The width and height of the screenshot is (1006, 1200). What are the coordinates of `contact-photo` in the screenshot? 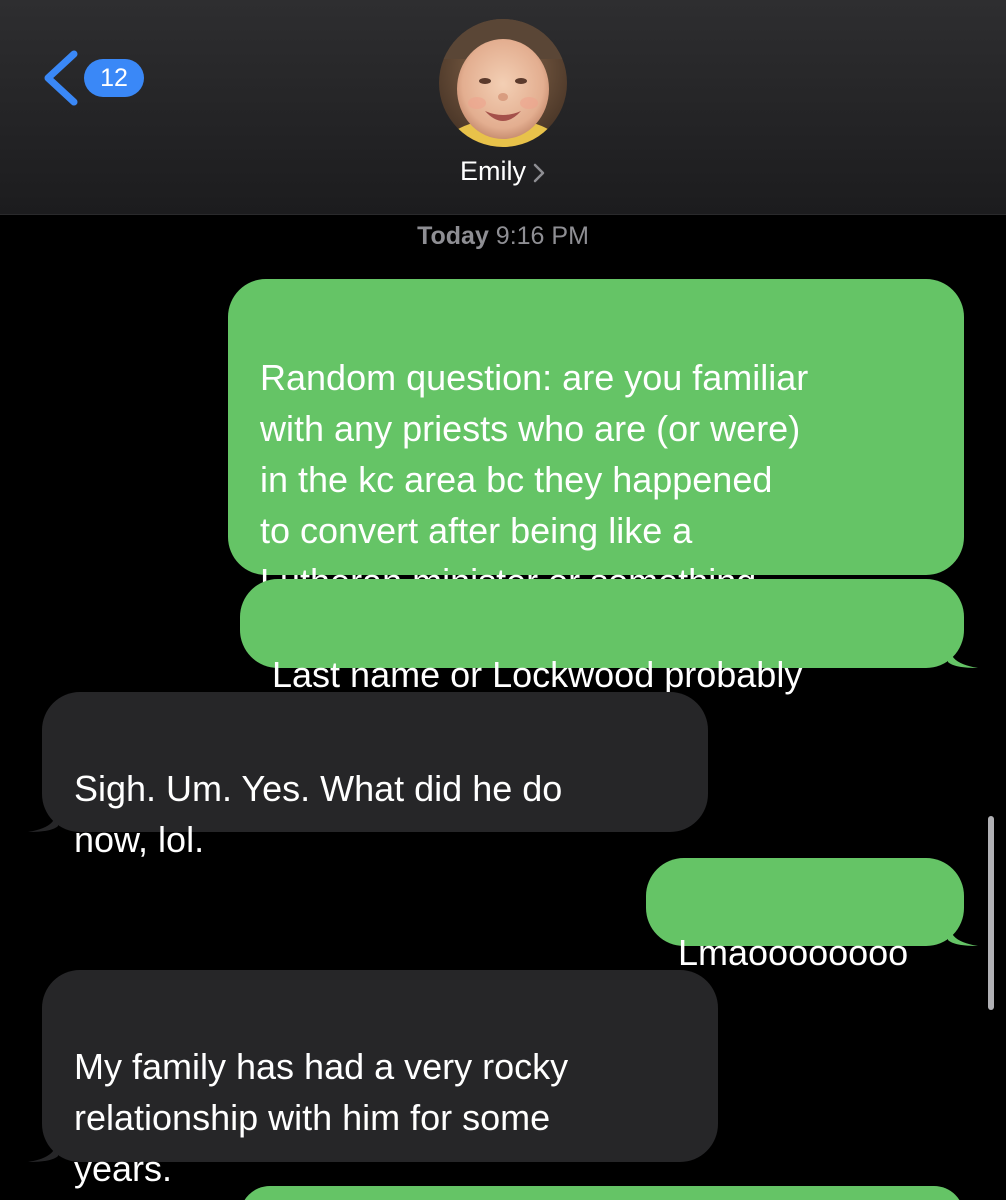 It's located at (503, 83).